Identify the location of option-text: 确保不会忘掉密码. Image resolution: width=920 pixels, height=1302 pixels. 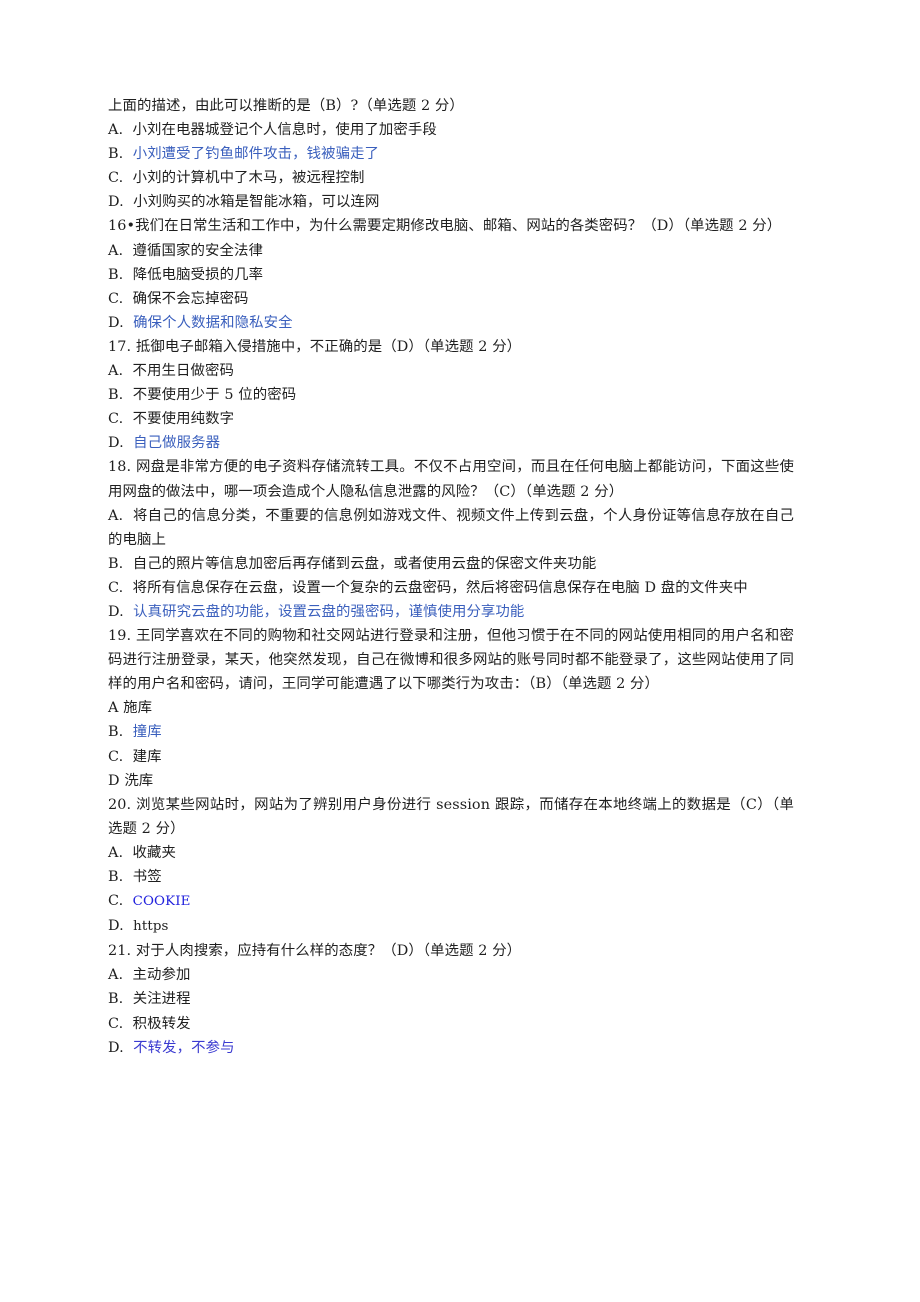
(190, 298).